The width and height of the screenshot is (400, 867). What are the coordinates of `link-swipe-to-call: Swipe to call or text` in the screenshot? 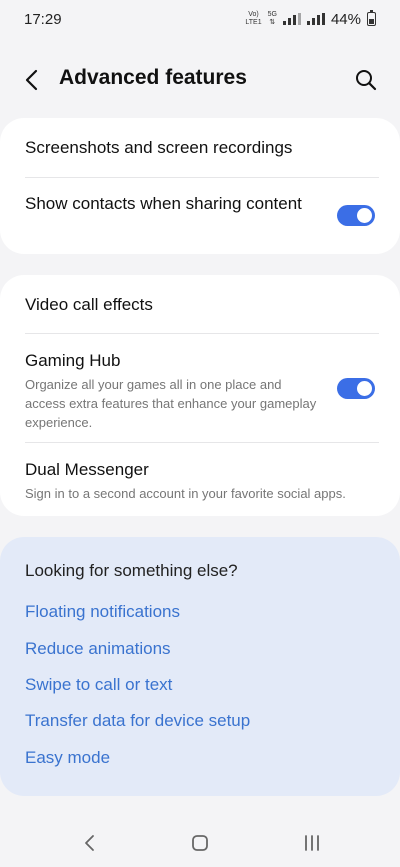 It's located at (98, 685).